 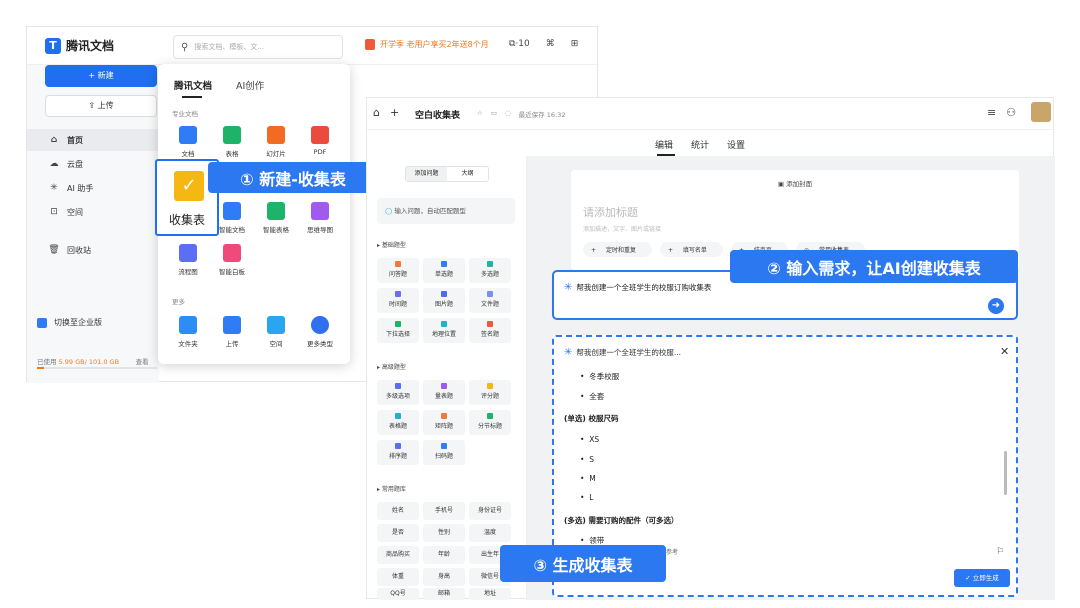 What do you see at coordinates (700, 144) in the screenshot?
I see `tab-stats: 统计` at bounding box center [700, 144].